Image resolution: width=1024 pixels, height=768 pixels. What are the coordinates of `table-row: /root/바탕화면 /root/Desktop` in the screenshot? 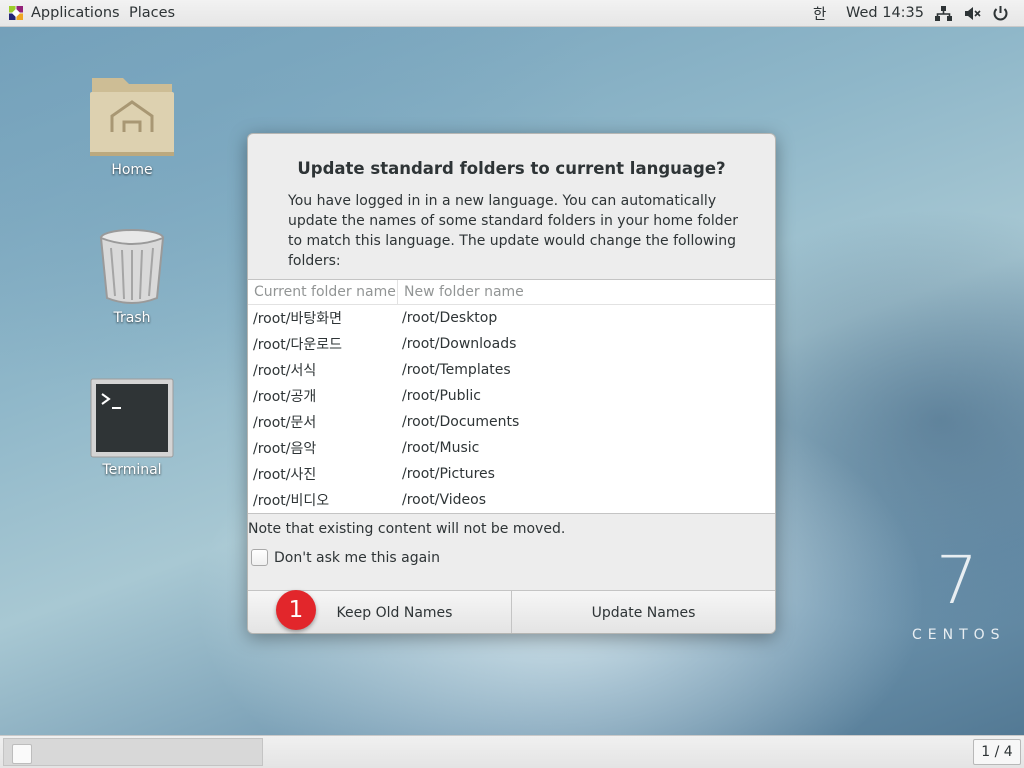 It's located at (511, 318).